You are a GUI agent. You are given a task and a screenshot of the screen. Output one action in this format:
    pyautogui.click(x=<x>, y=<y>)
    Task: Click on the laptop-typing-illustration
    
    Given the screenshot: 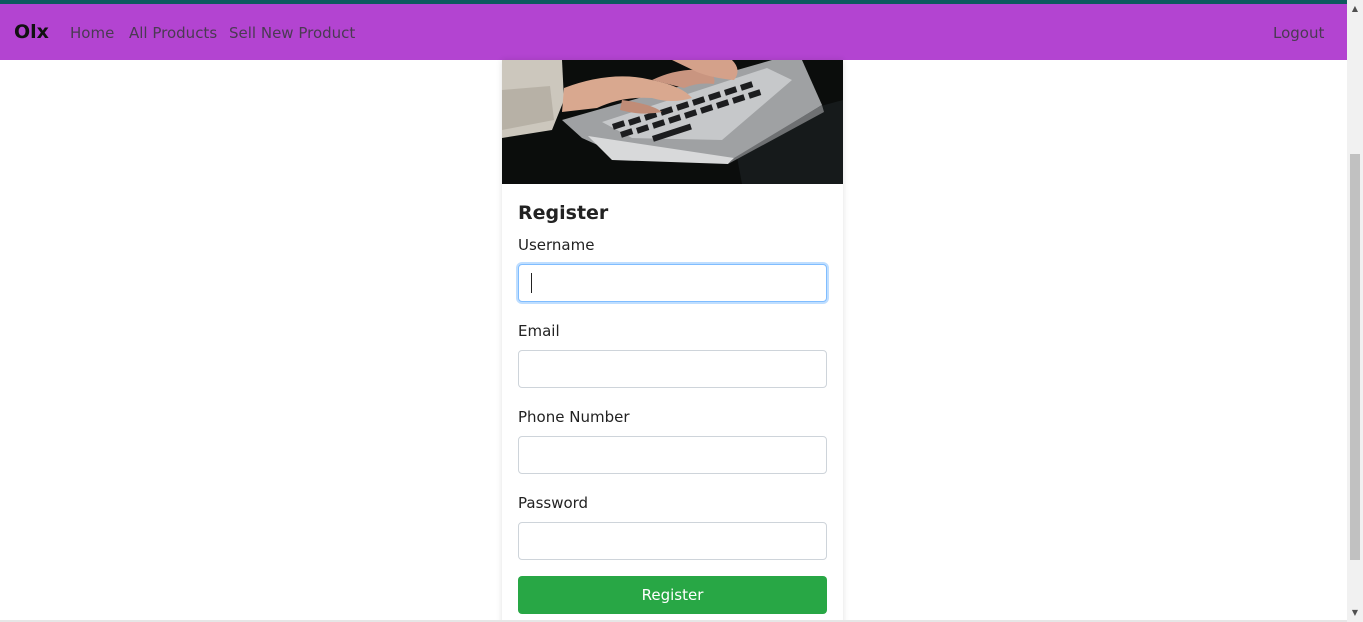 What is the action you would take?
    pyautogui.click(x=672, y=122)
    